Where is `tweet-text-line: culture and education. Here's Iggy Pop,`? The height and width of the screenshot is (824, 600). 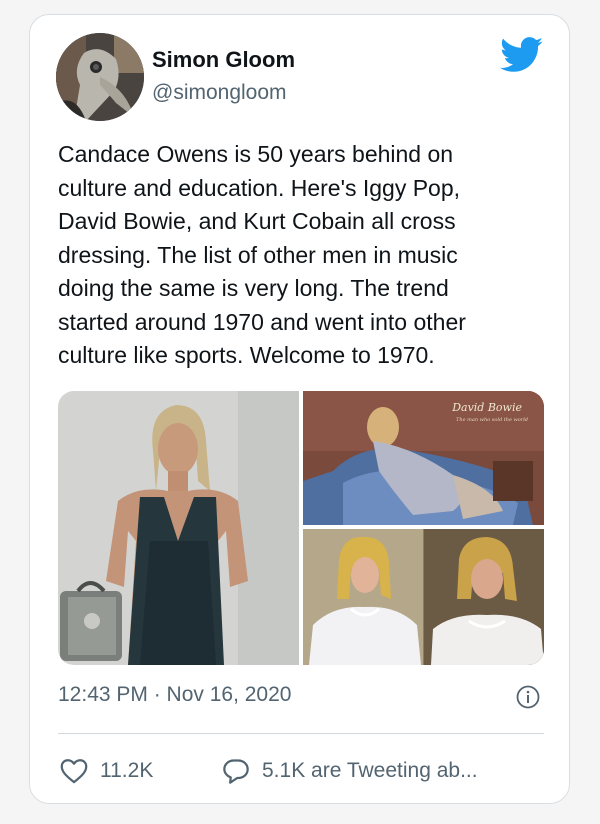
tweet-text-line: culture and education. Here's Iggy Pop, is located at coordinates (259, 187).